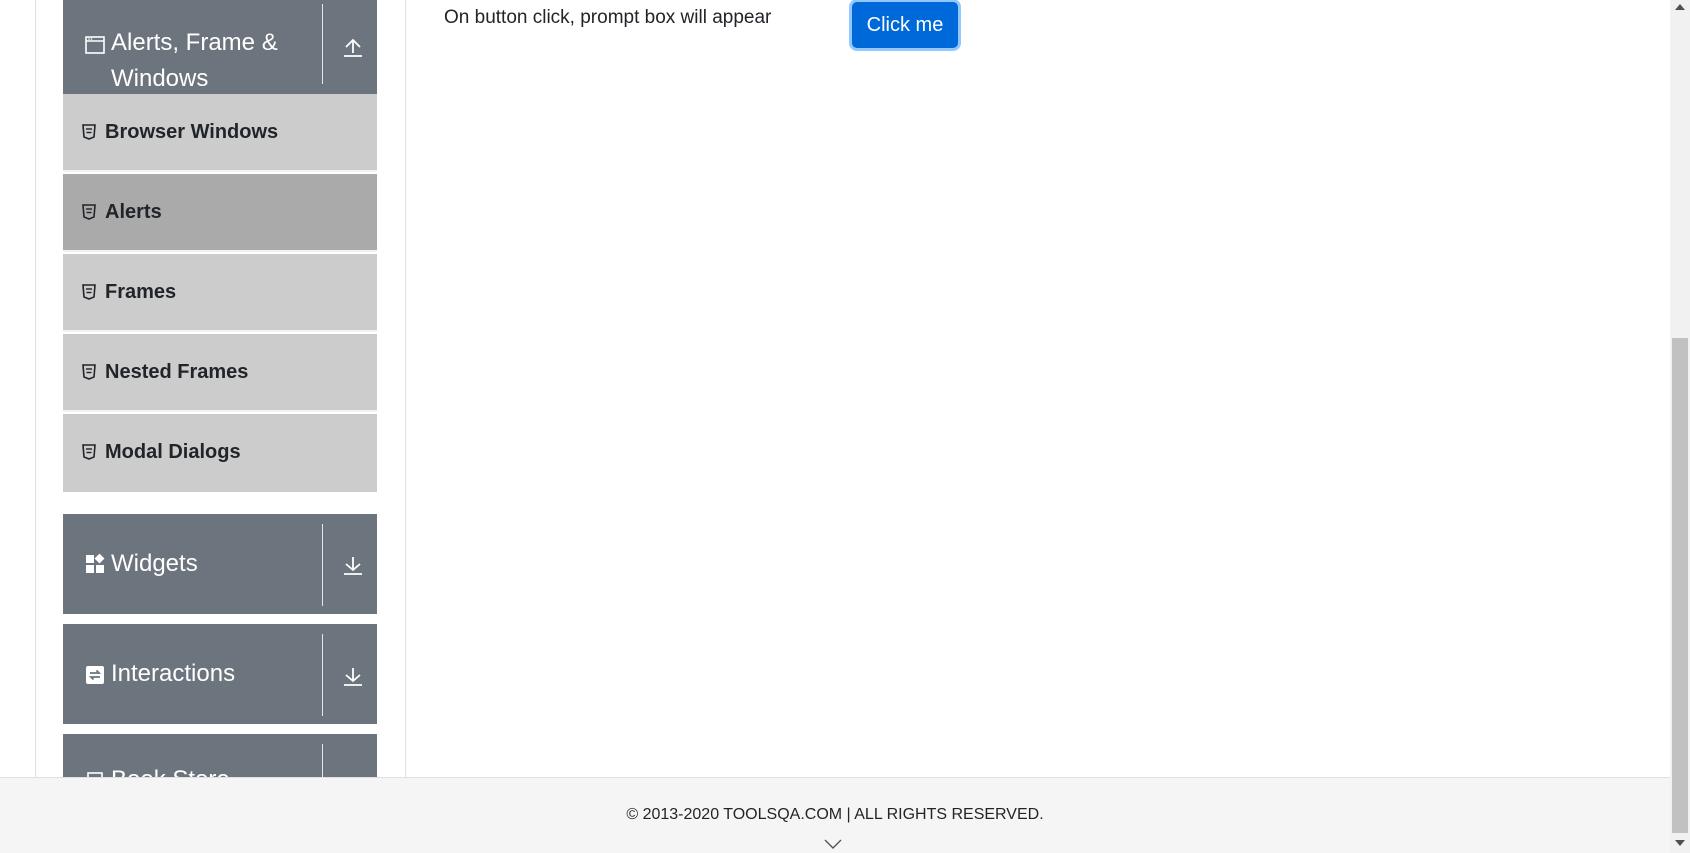  What do you see at coordinates (192, 132) in the screenshot?
I see `menu-item-label: Browser Windows` at bounding box center [192, 132].